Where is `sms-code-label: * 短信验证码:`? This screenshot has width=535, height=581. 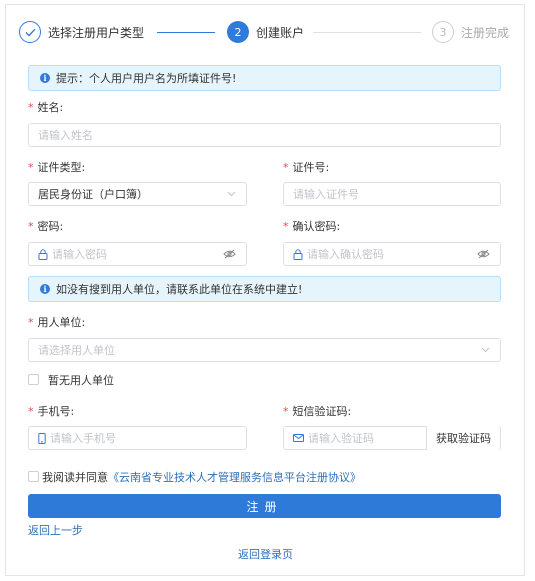
sms-code-label: * 短信验证码: is located at coordinates (317, 411).